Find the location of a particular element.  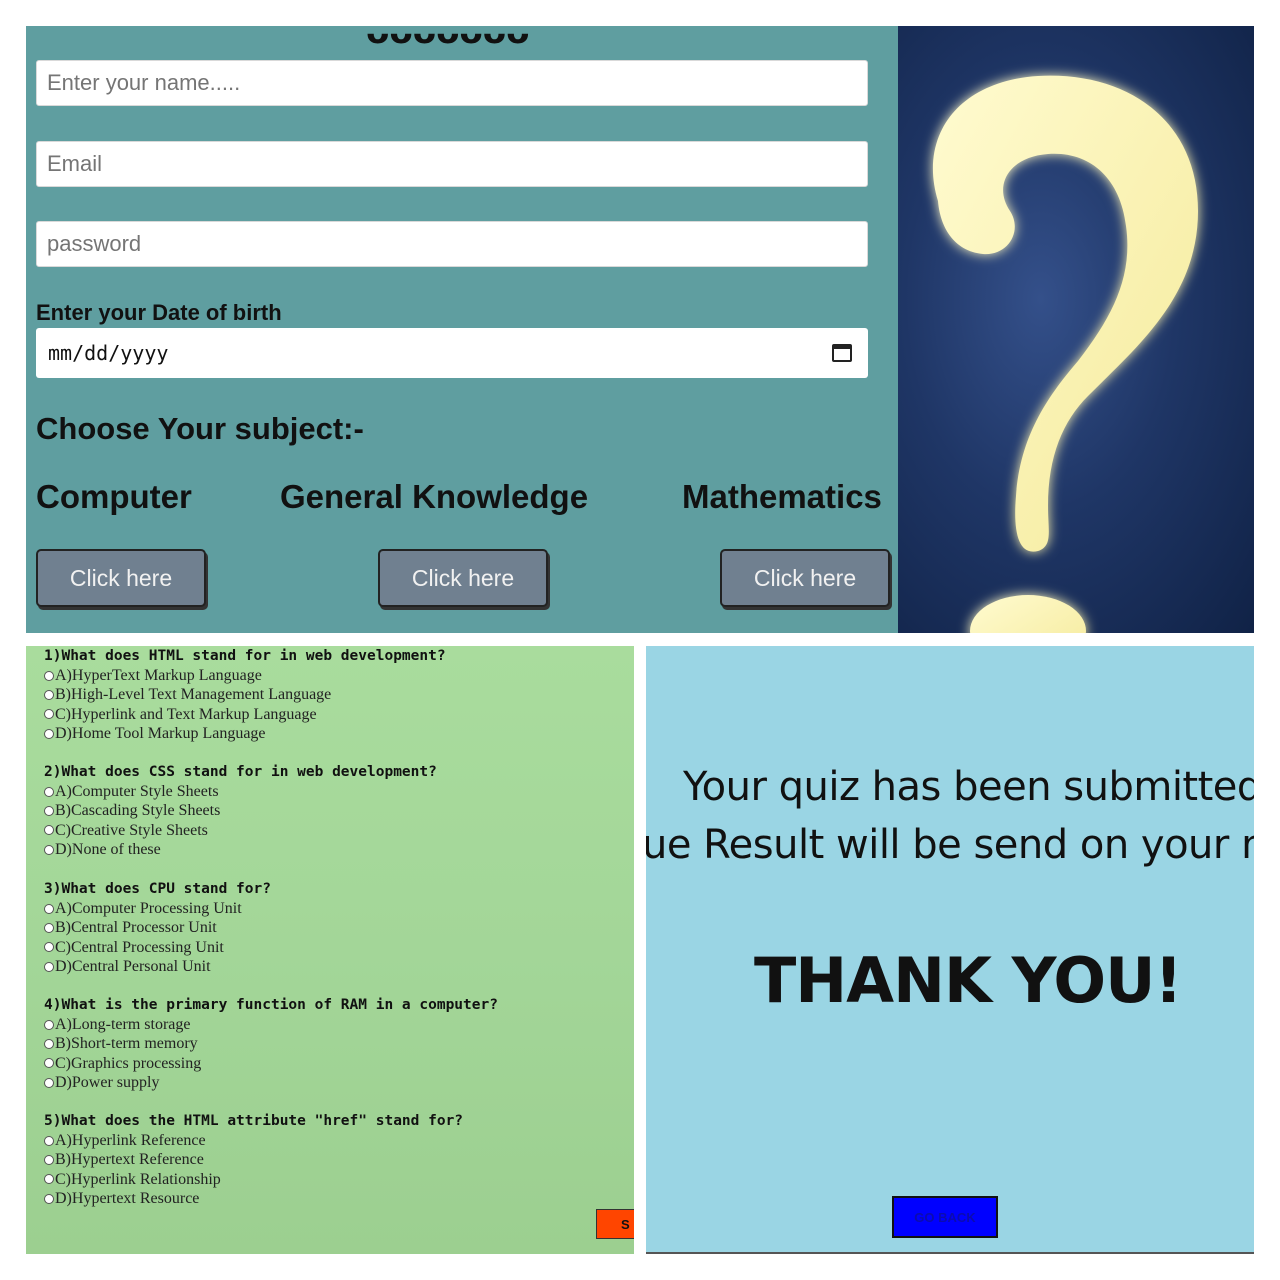

subject-mathematics-label: Mathematics is located at coordinates (782, 496).